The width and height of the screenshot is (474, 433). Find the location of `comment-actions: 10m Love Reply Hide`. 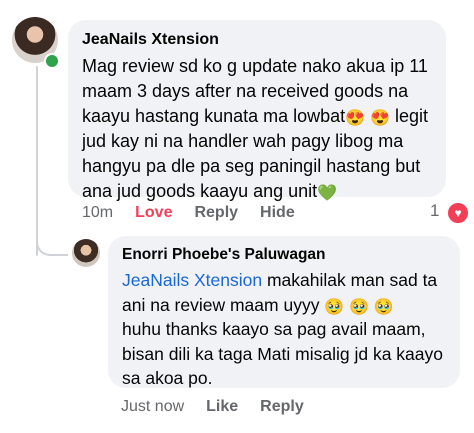

comment-actions: 10m Love Reply Hide is located at coordinates (188, 213).